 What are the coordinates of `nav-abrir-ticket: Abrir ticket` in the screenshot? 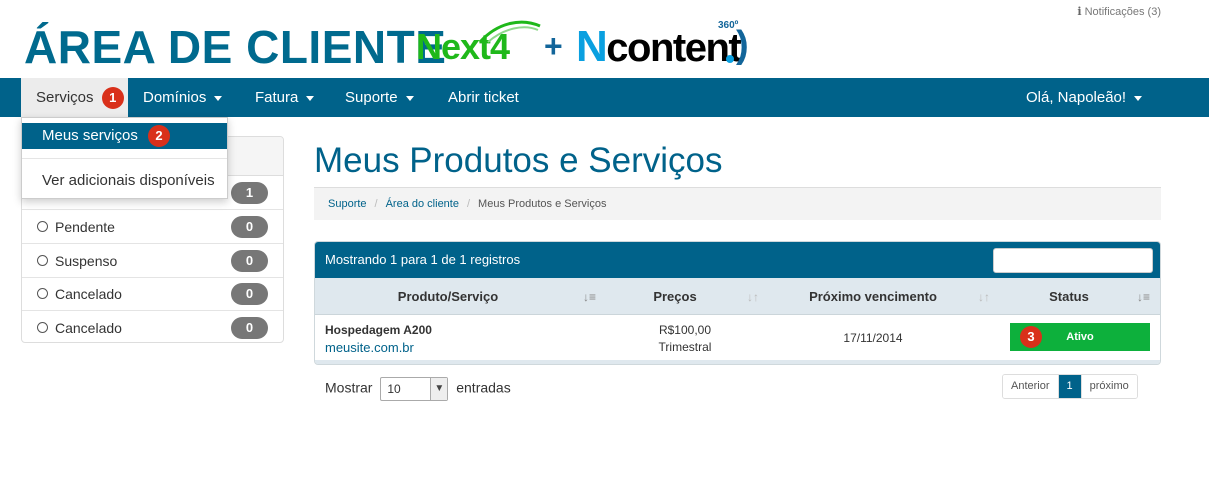 It's located at (483, 97).